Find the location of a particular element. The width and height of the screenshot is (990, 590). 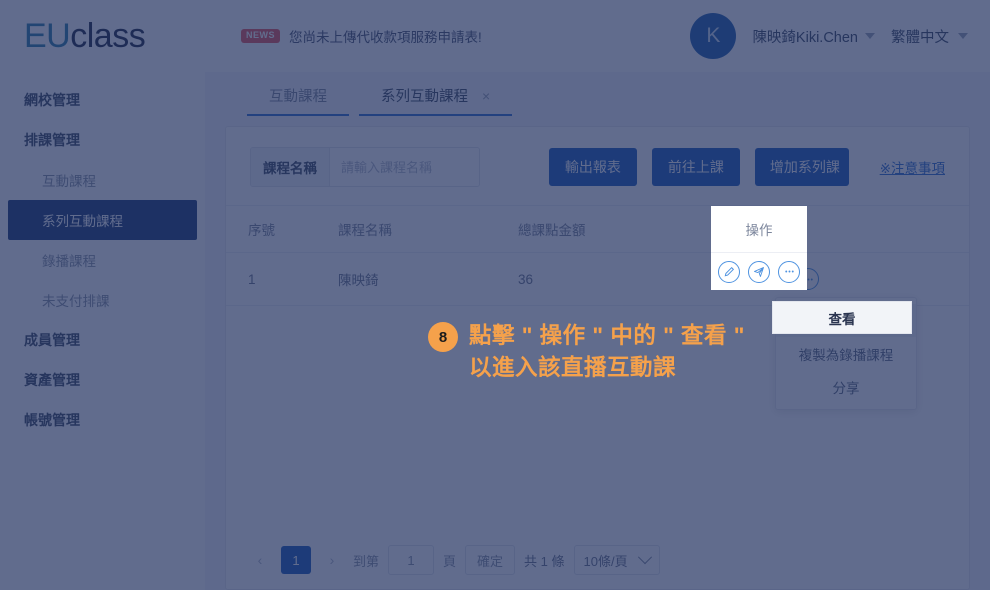

page-size-select: 10條/頁 is located at coordinates (616, 560).